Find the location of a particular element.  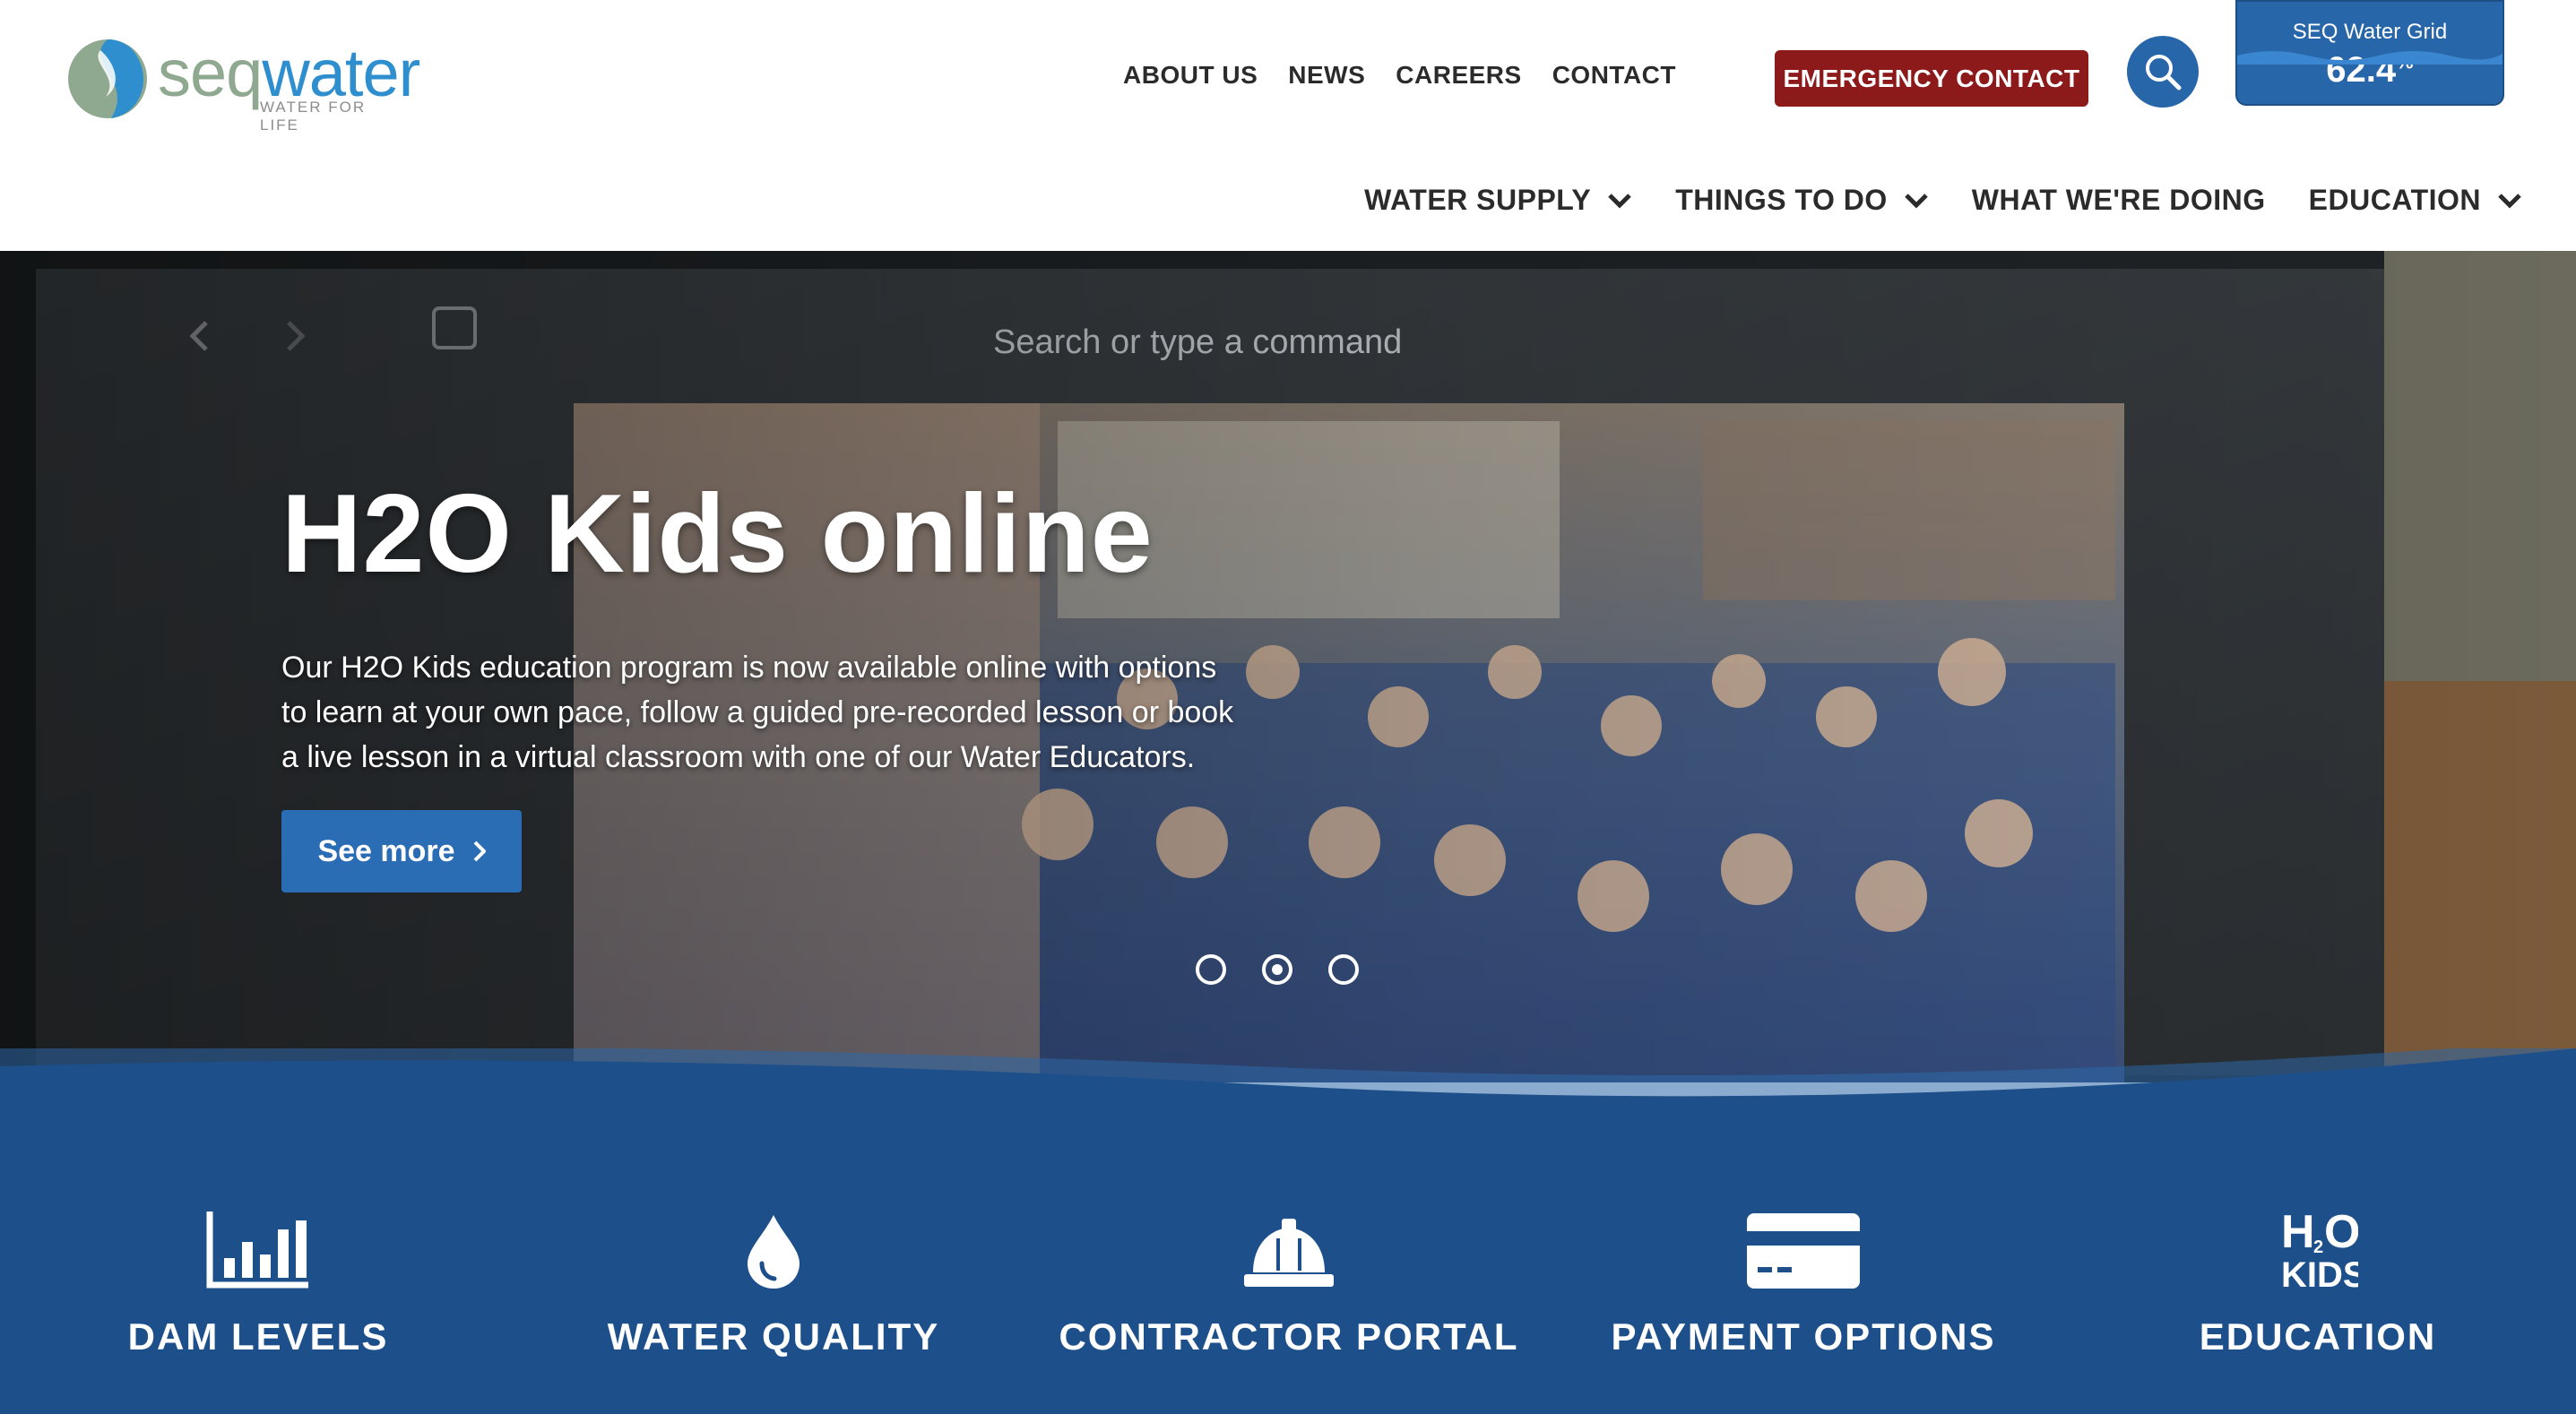

search-icon is located at coordinates (2164, 73).